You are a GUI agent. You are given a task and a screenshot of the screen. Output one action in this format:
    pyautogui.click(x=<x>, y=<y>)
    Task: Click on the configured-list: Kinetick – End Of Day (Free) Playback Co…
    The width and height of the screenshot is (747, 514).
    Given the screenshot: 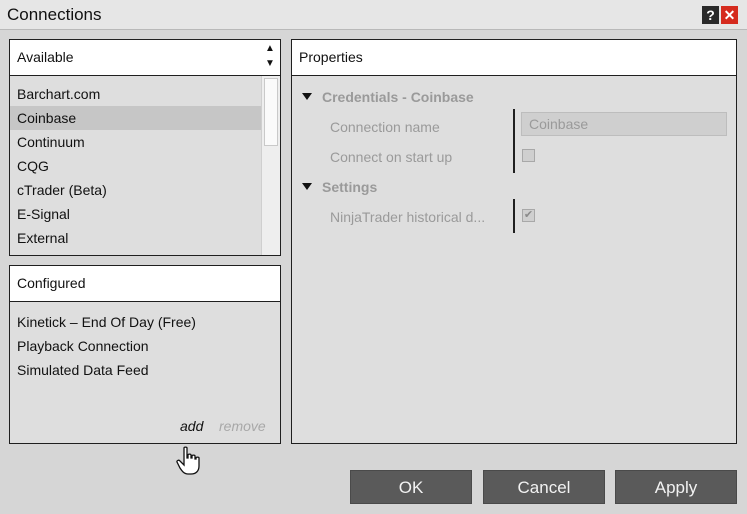 What is the action you would take?
    pyautogui.click(x=145, y=346)
    